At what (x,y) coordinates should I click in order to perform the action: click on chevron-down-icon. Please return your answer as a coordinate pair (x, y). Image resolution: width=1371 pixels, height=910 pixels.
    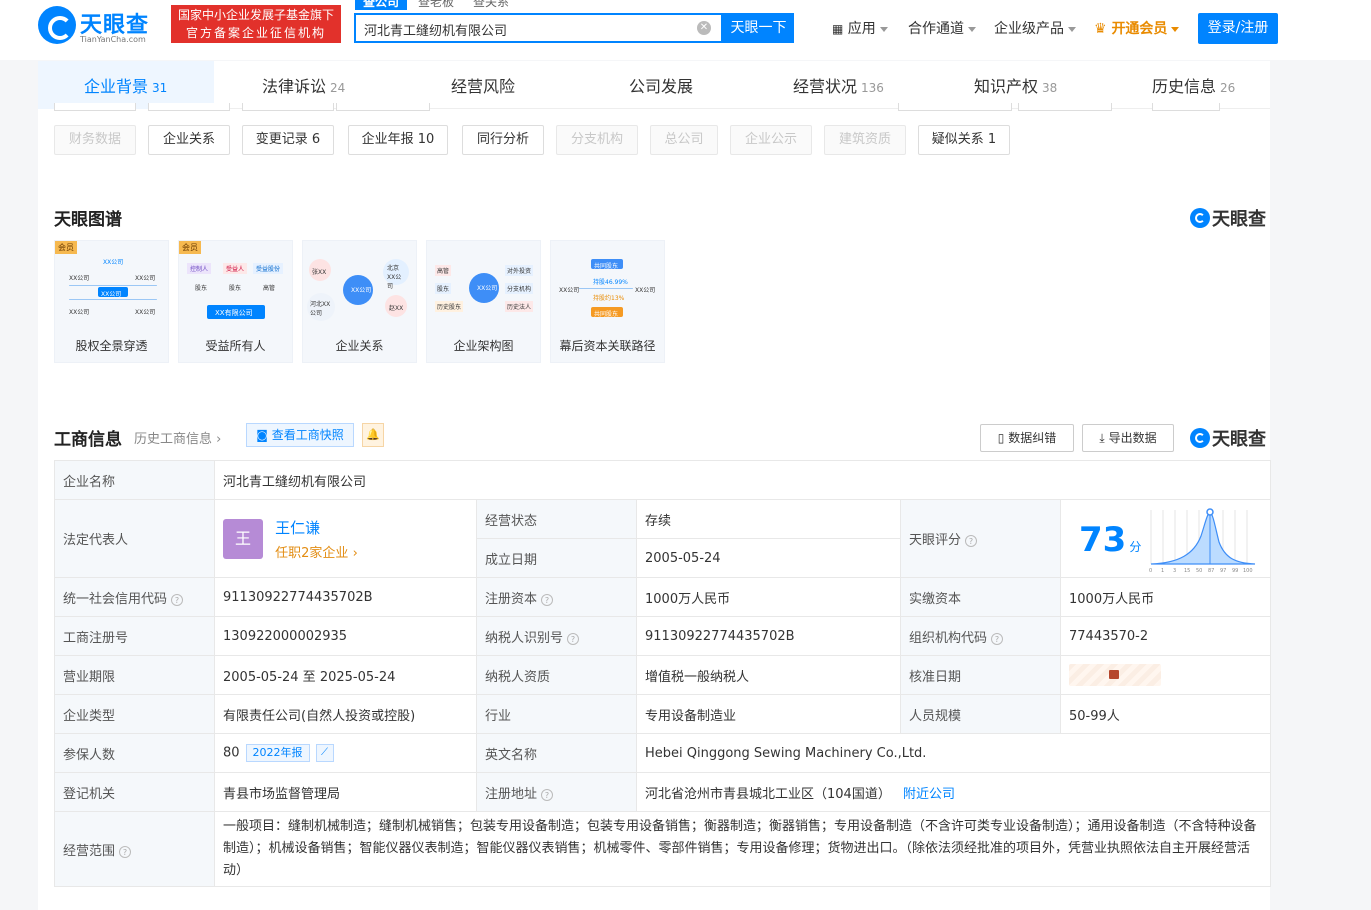
    Looking at the image, I should click on (1175, 29).